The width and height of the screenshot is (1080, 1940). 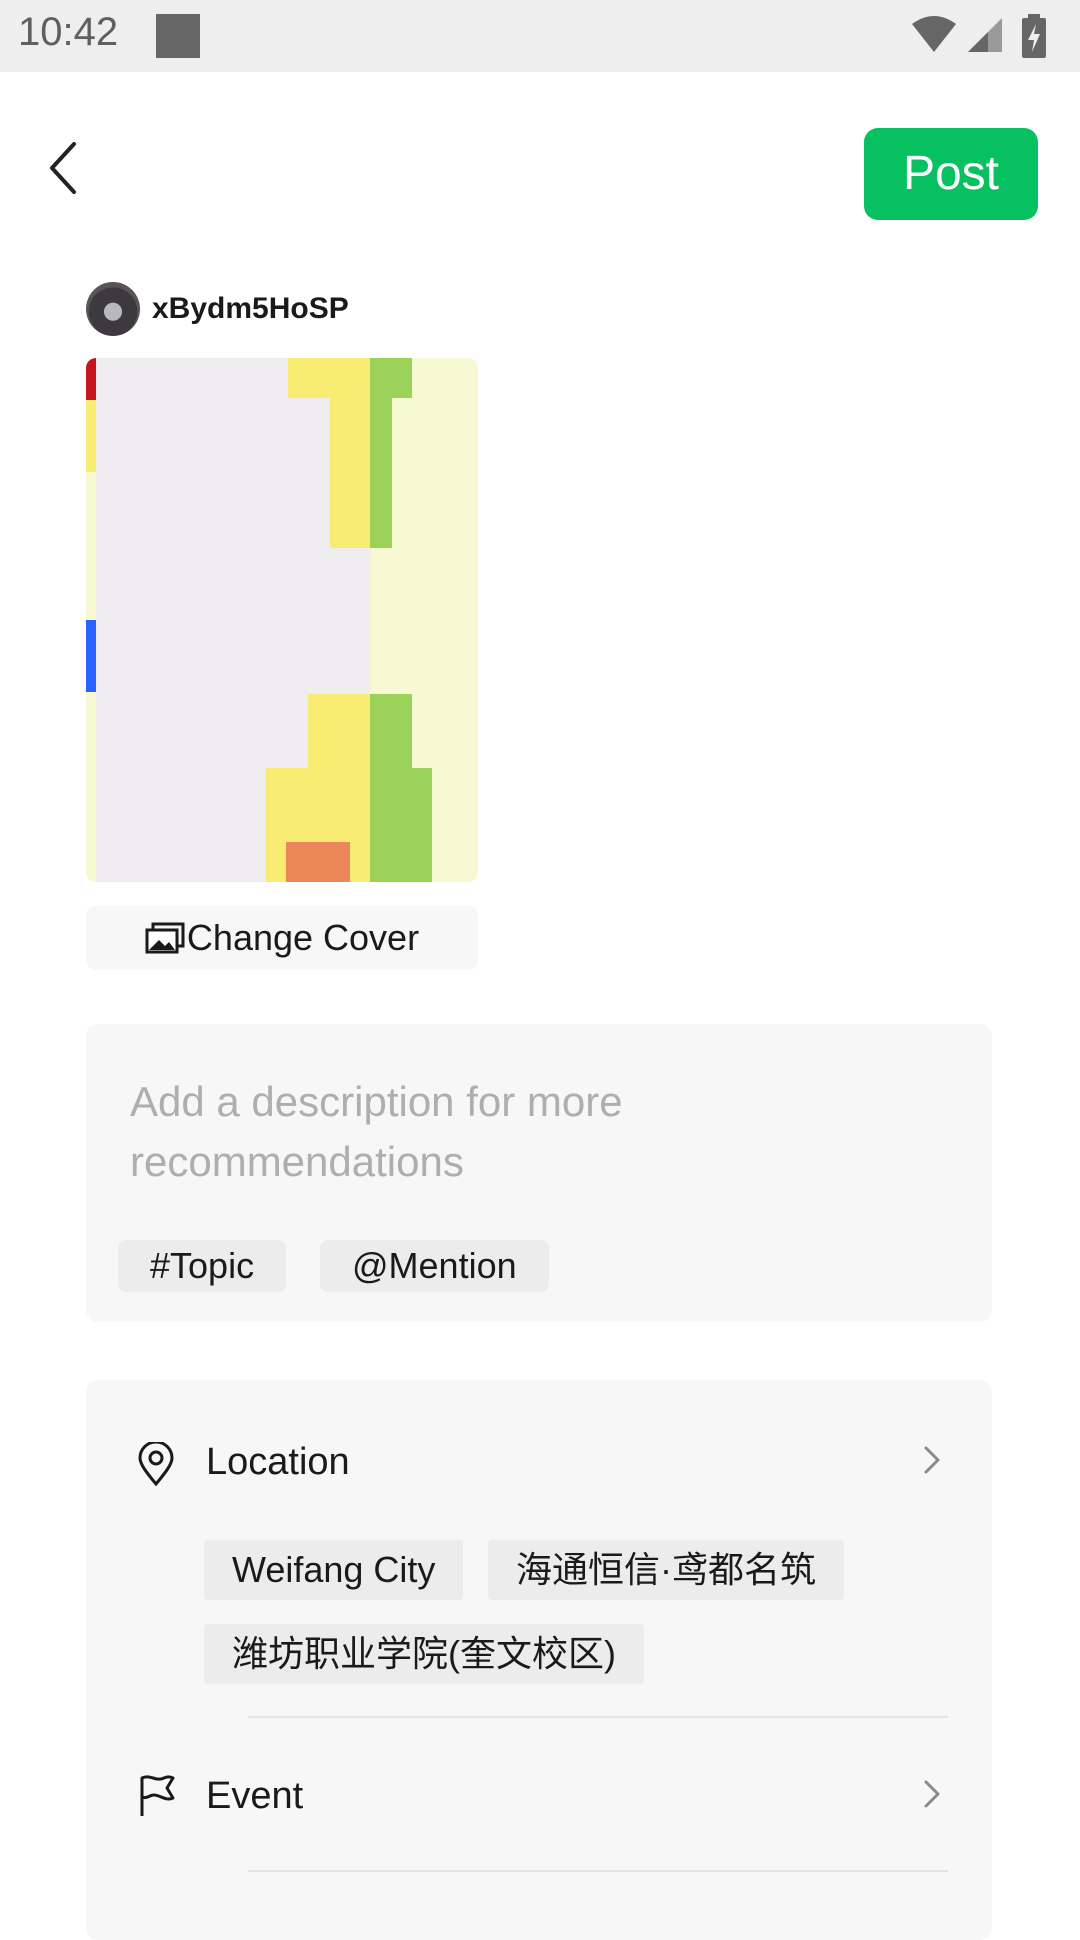 I want to click on topic-button: #Topic, so click(x=202, y=1266).